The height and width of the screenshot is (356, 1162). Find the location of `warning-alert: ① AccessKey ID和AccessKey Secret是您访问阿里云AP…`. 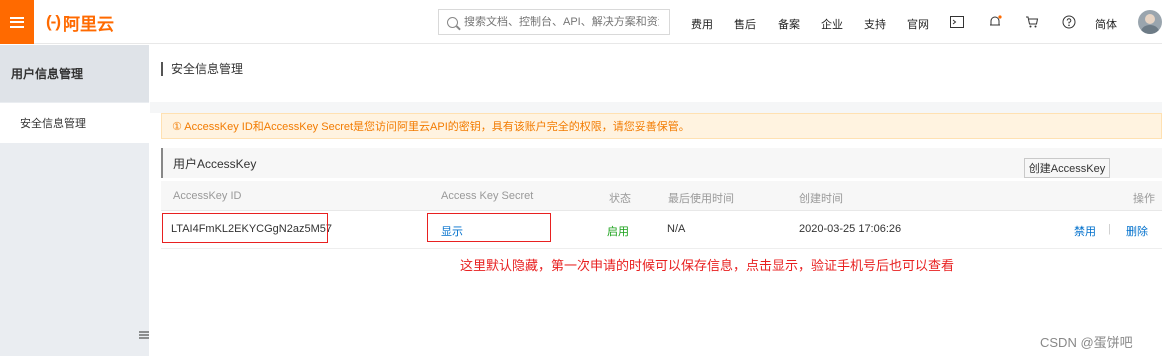

warning-alert: ① AccessKey ID和AccessKey Secret是您访问阿里云AP… is located at coordinates (661, 126).